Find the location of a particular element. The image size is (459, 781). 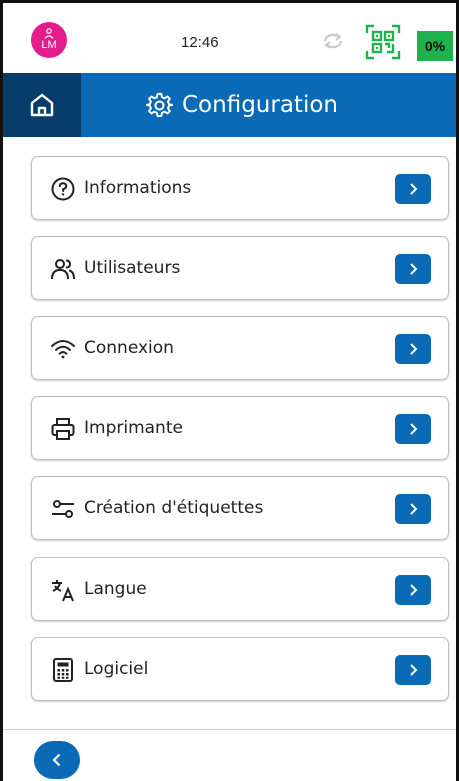

avatar: LM is located at coordinates (49, 40).